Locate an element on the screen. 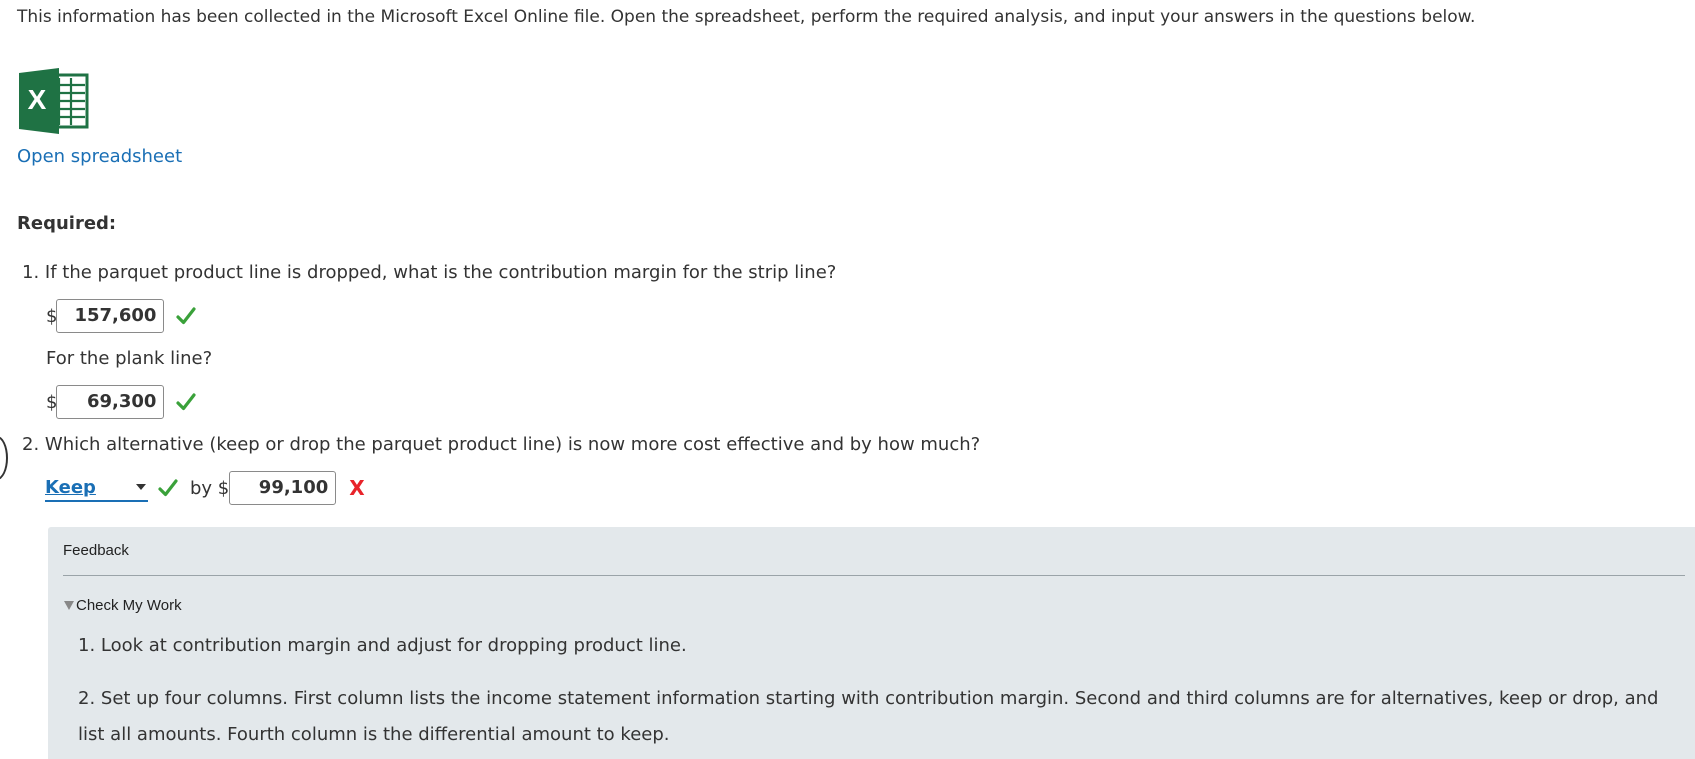 The image size is (1695, 759). feedback-title: Feedback is located at coordinates (96, 550).